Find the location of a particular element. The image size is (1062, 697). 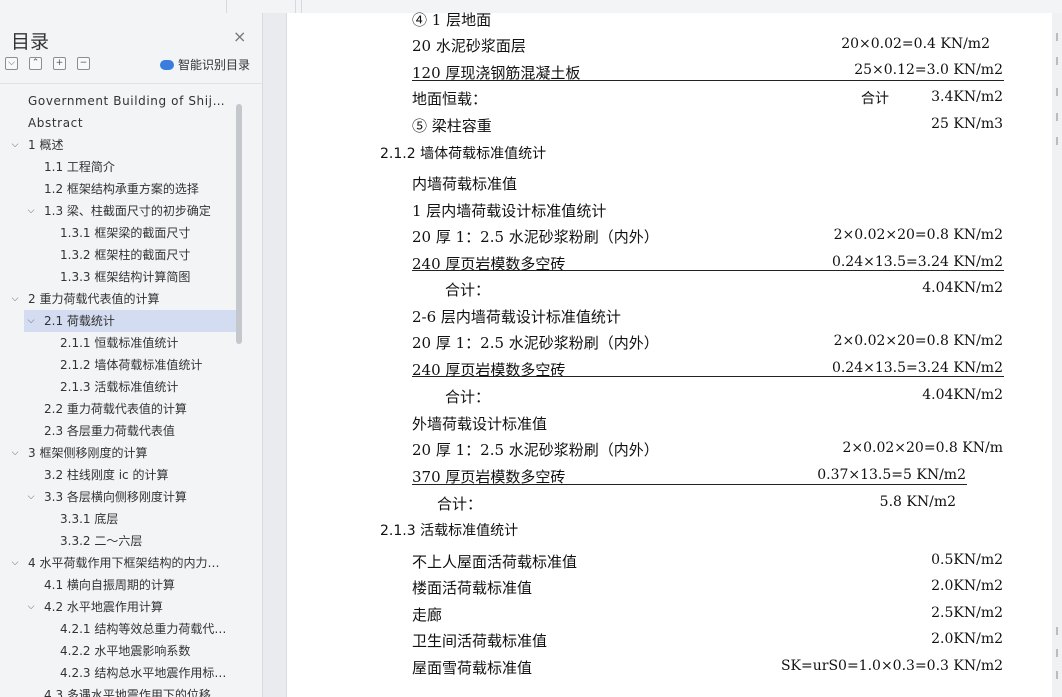

toc-item: 4.2.2 水平地震影响系数 is located at coordinates (120, 651).